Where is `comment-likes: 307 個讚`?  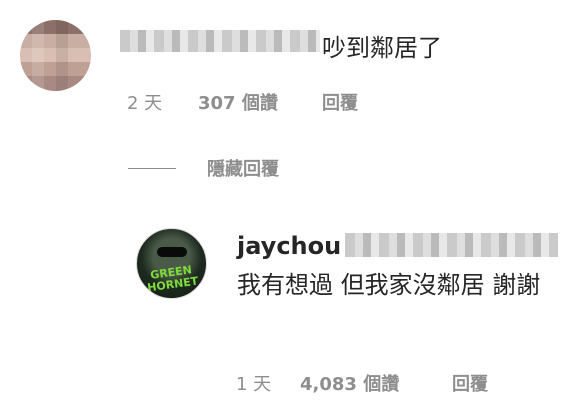 comment-likes: 307 個讚 is located at coordinates (238, 102).